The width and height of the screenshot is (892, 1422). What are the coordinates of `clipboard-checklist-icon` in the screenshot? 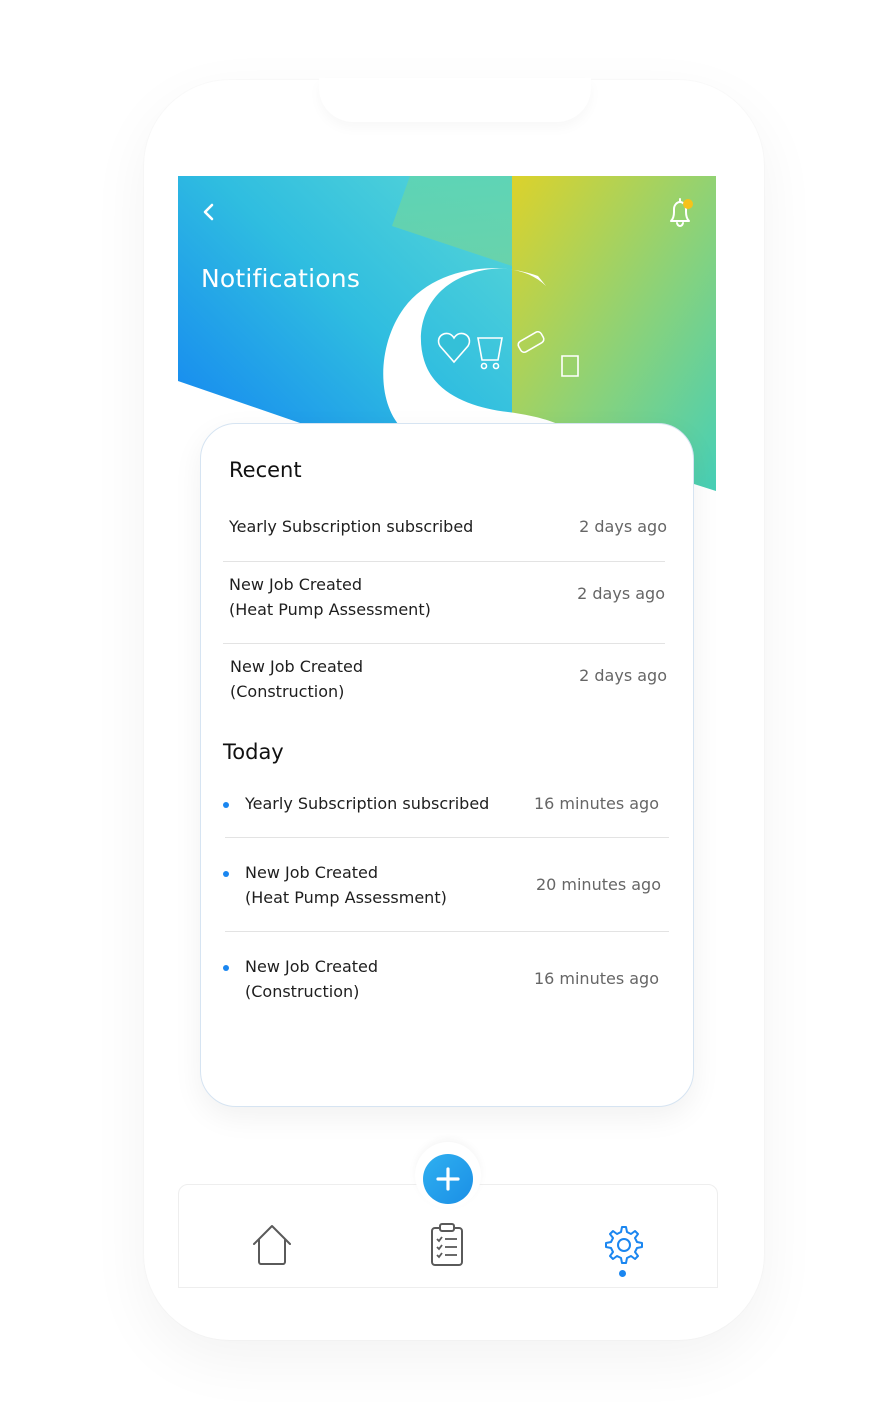 It's located at (447, 1244).